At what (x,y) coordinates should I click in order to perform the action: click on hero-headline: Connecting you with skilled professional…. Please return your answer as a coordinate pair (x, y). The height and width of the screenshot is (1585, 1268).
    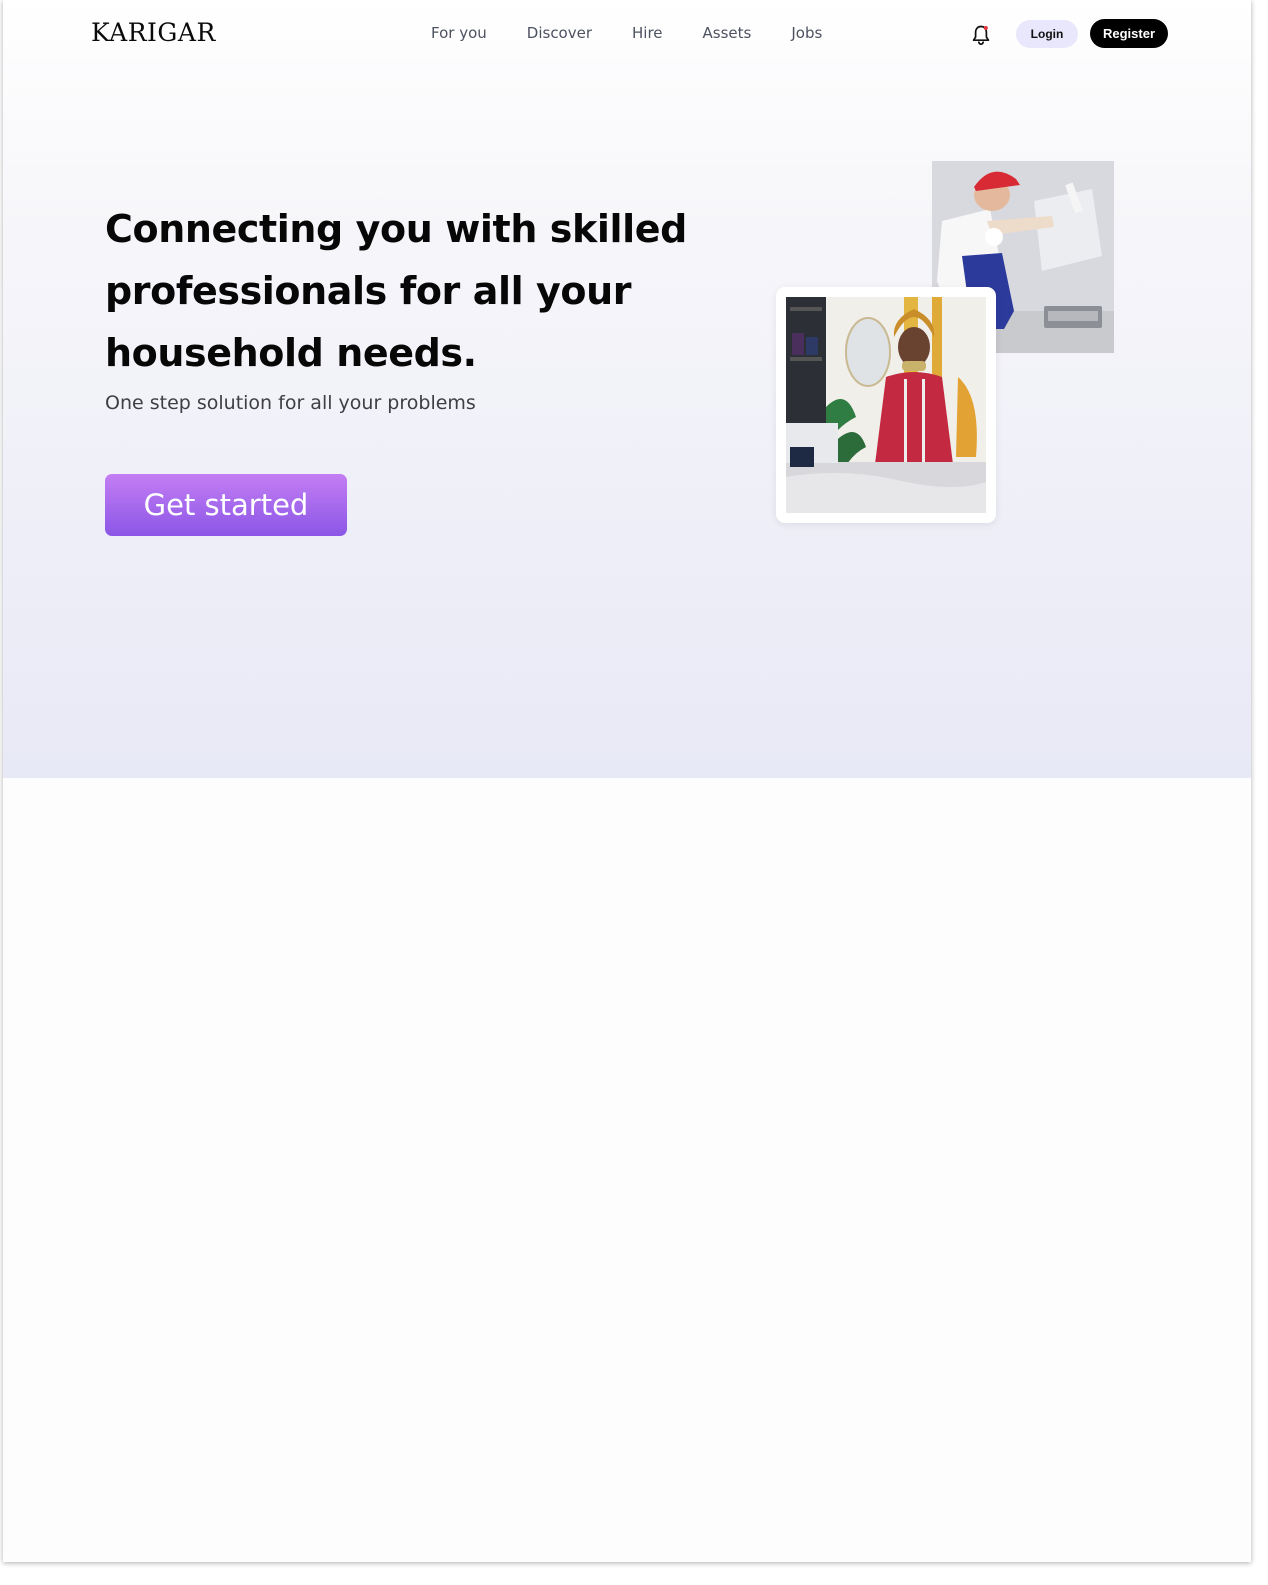
    Looking at the image, I should click on (396, 291).